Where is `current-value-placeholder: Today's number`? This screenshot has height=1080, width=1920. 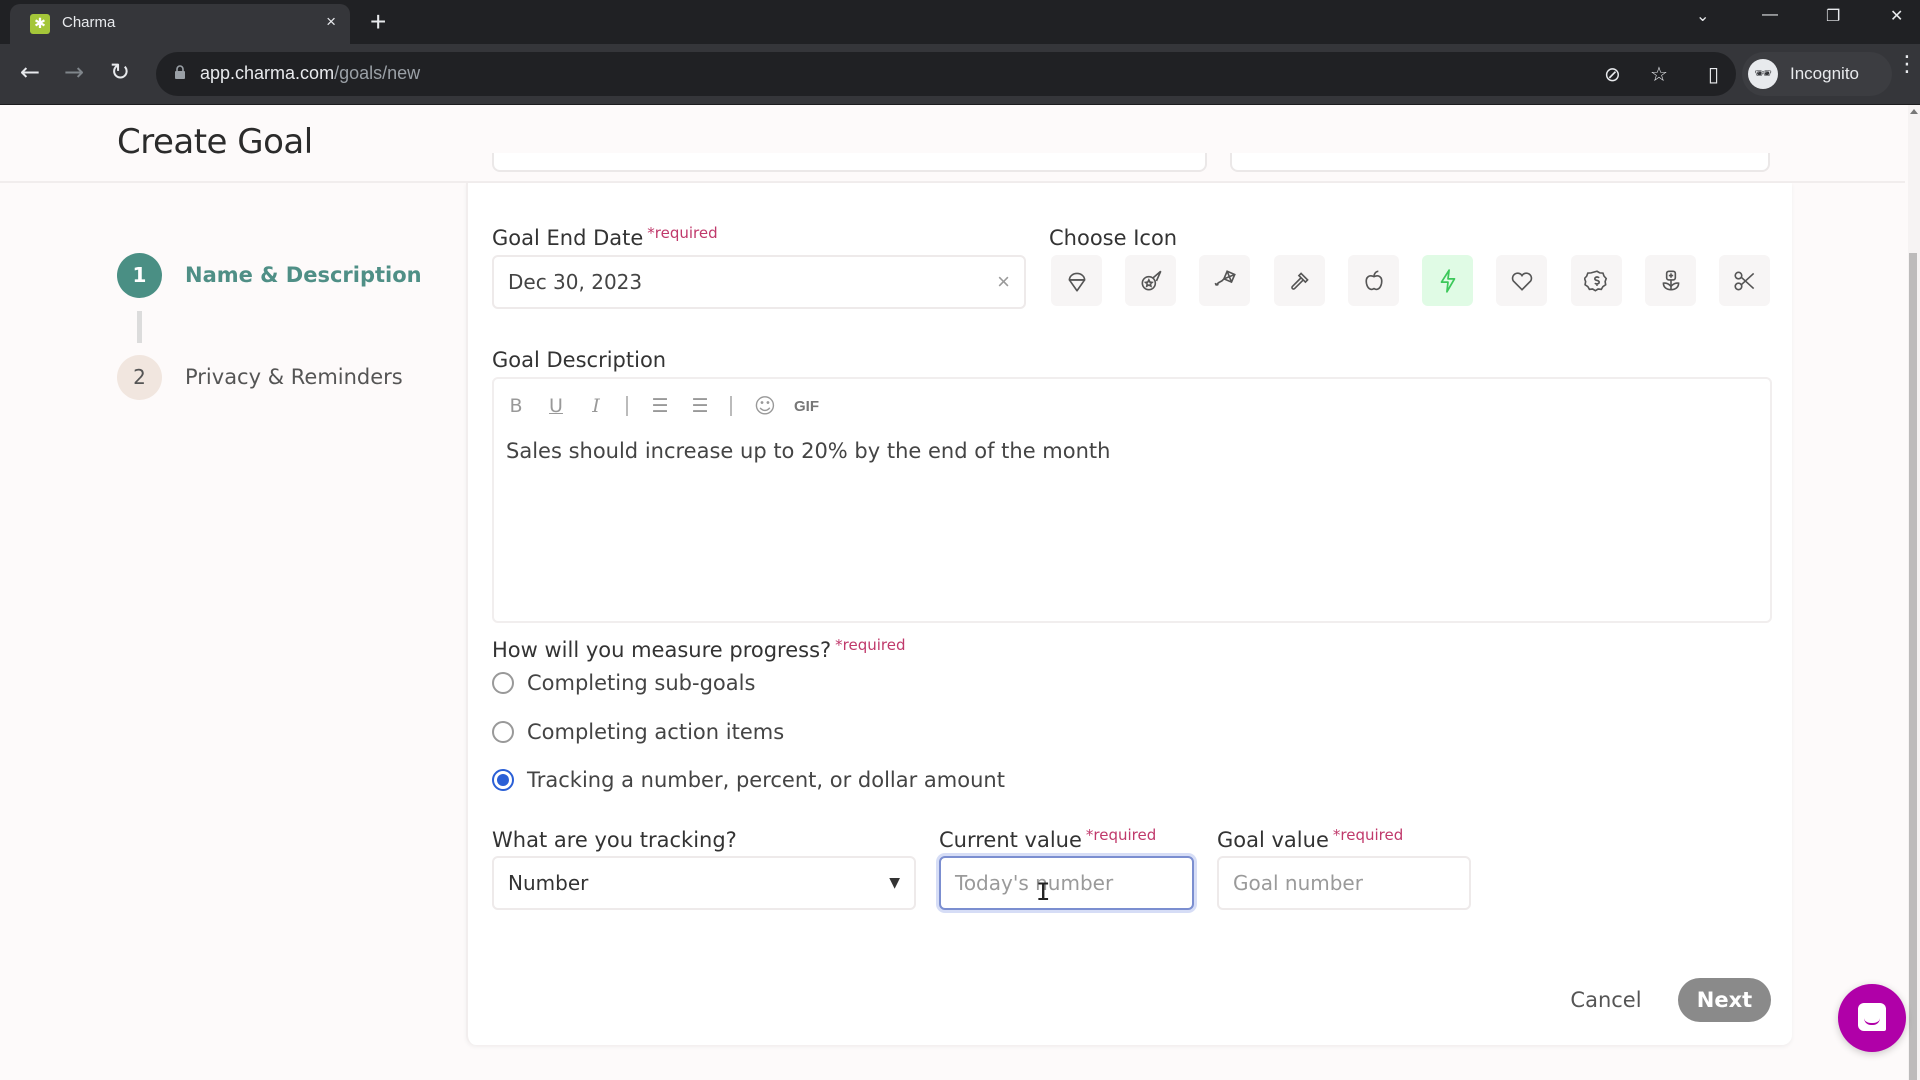 current-value-placeholder: Today's number is located at coordinates (1034, 883).